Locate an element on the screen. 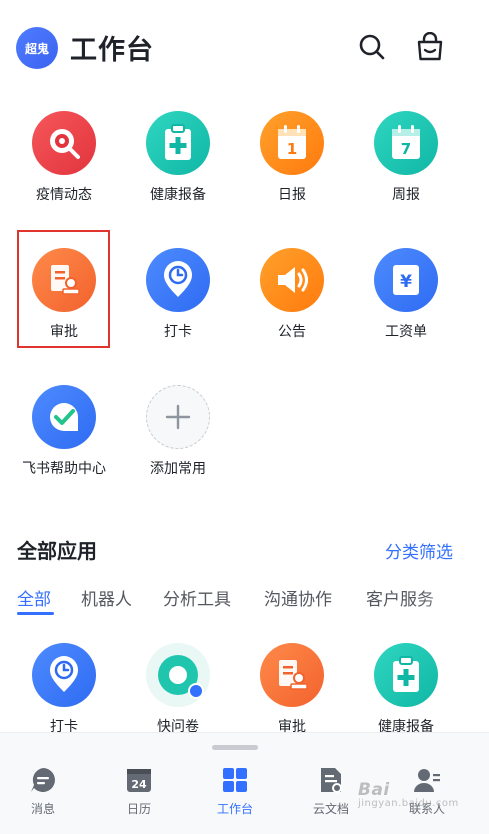  app-label: 疫情动态 is located at coordinates (64, 195).